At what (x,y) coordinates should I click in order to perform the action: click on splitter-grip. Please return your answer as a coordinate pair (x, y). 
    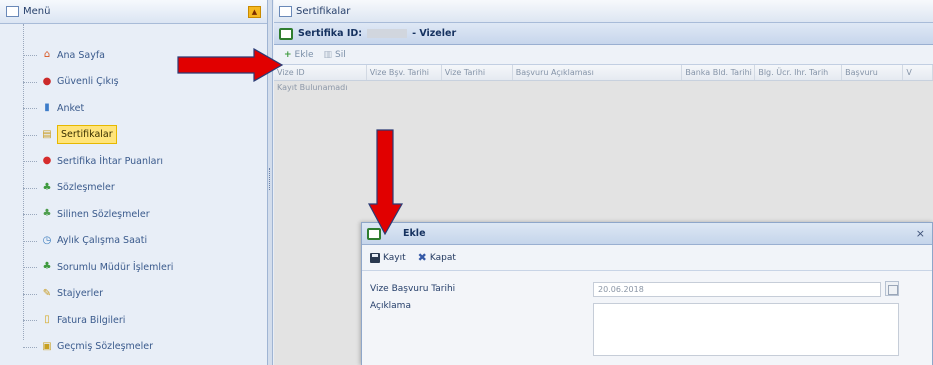
    Looking at the image, I should click on (270, 179).